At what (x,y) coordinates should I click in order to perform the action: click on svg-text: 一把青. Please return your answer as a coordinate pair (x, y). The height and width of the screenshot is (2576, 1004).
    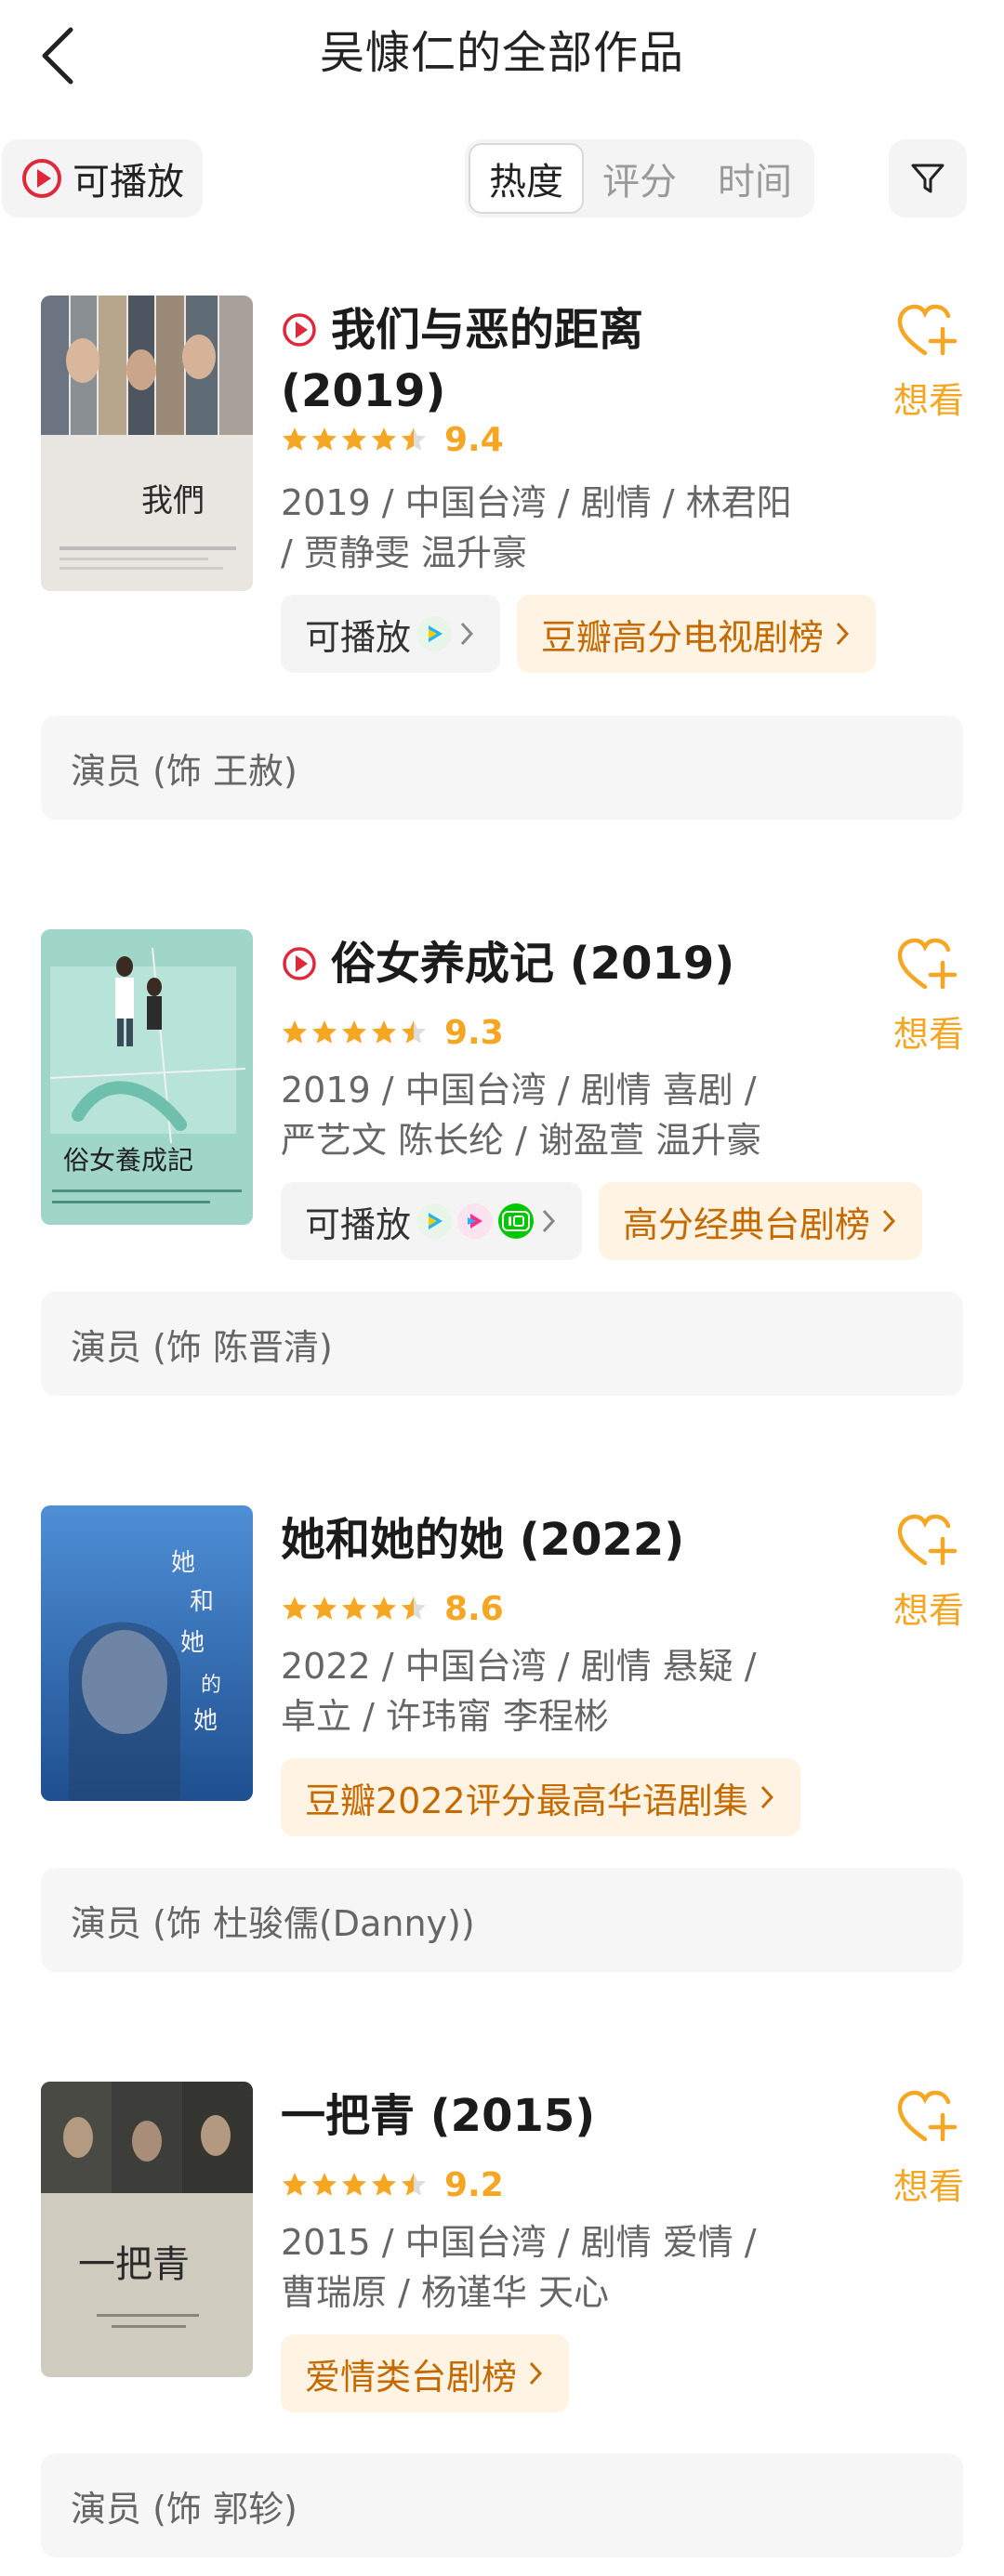
    Looking at the image, I should click on (134, 2264).